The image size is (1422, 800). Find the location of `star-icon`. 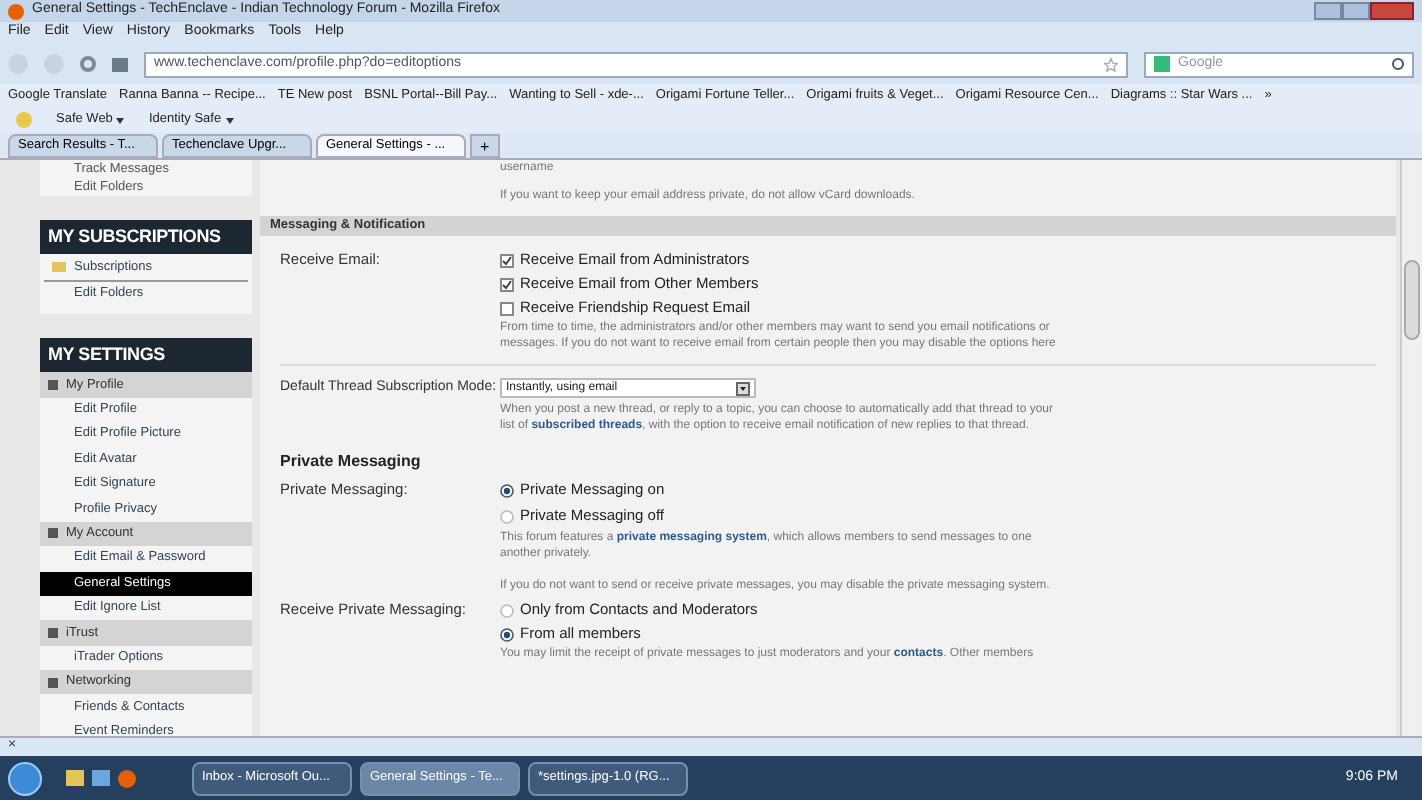

star-icon is located at coordinates (1111, 64).